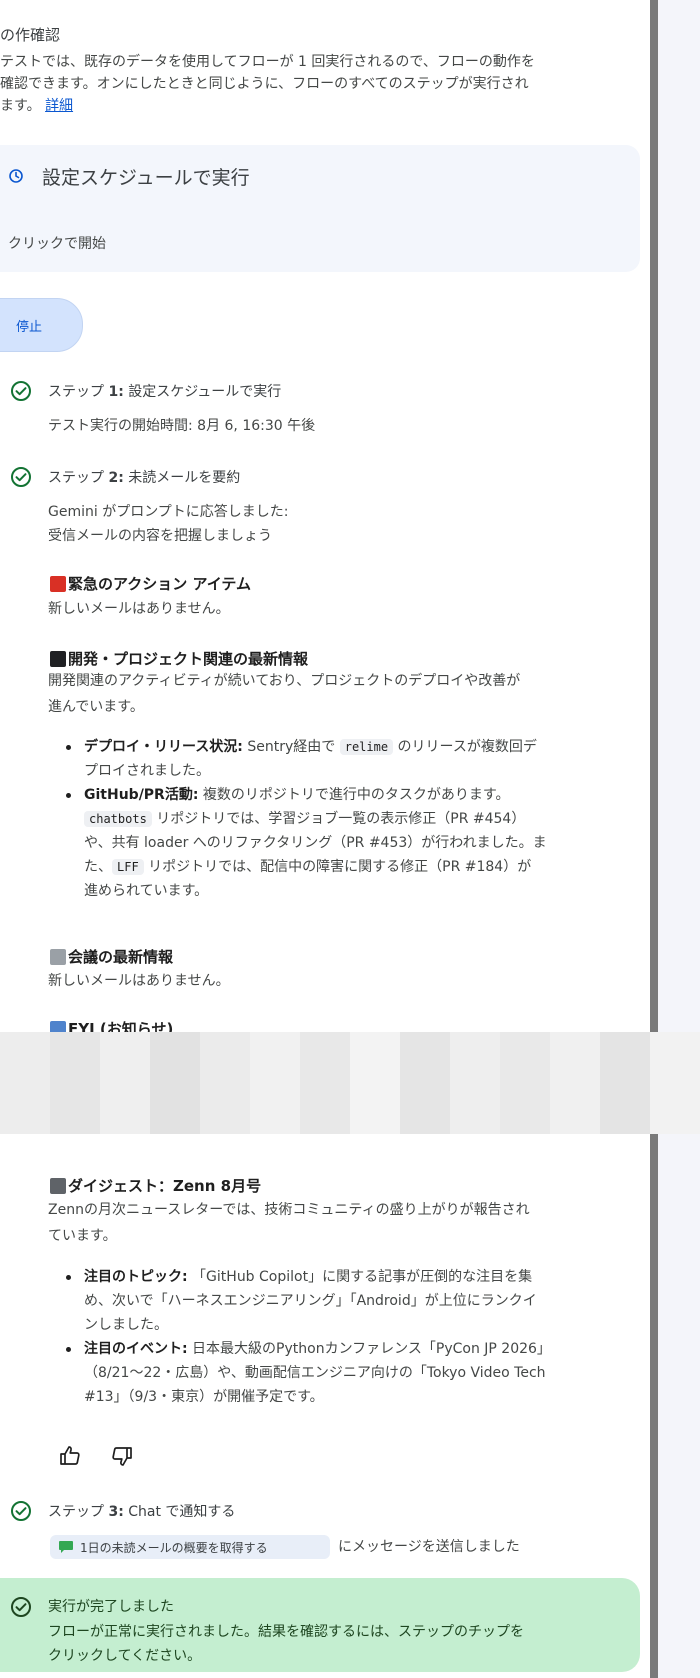 This screenshot has width=700, height=1678. Describe the element at coordinates (121, 957) in the screenshot. I see `meeting-title: 会議の最新情報` at that location.